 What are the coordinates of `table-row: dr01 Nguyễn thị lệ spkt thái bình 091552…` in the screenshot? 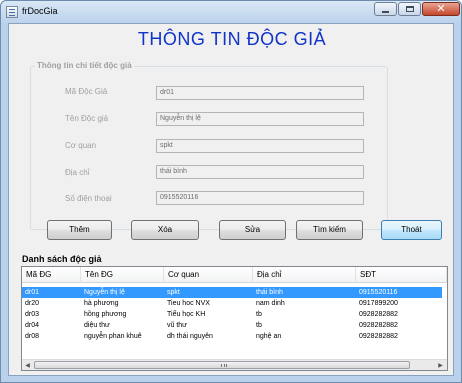 It's located at (232, 292).